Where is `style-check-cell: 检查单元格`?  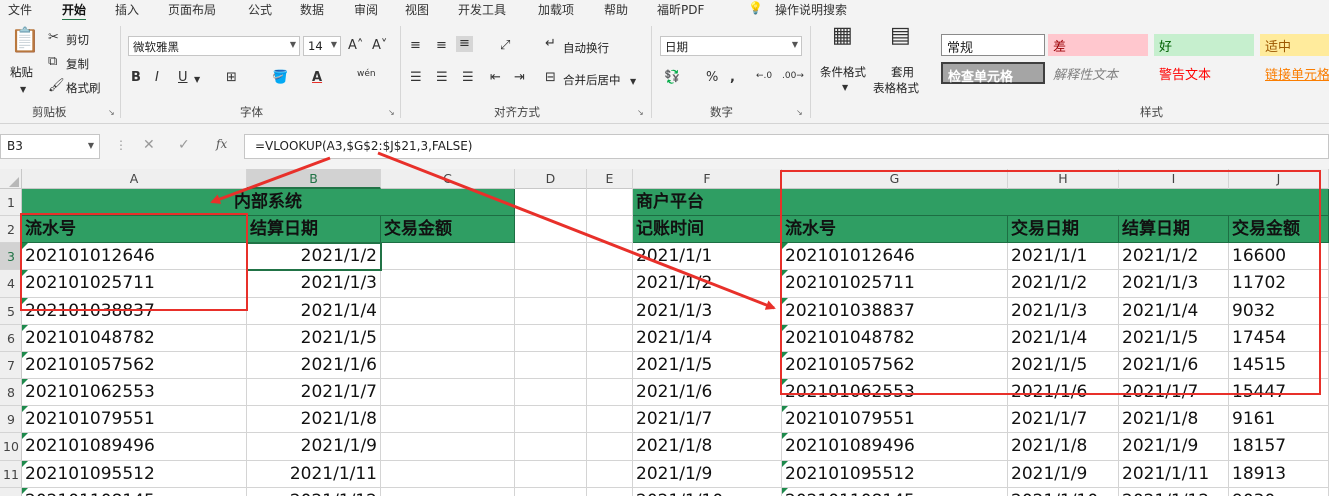
style-check-cell: 检查单元格 is located at coordinates (993, 73).